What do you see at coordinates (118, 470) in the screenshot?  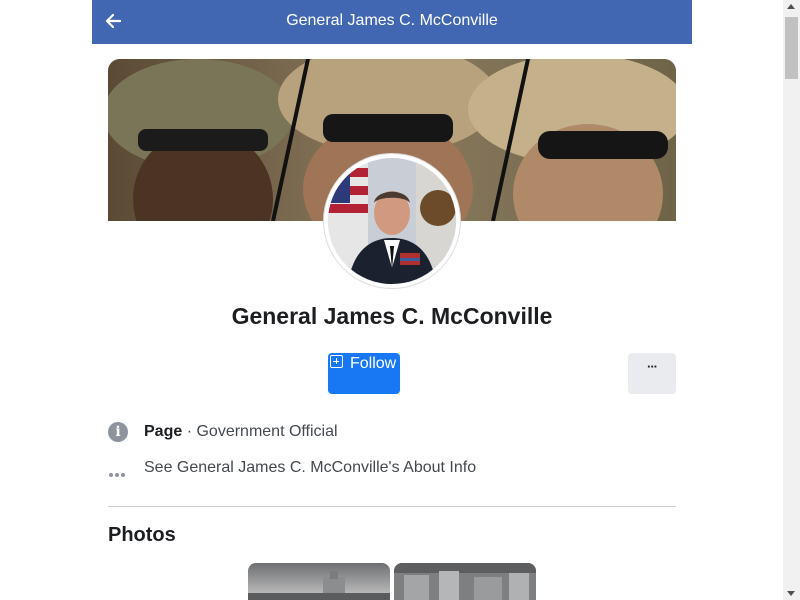 I see `ellipsis-icon` at bounding box center [118, 470].